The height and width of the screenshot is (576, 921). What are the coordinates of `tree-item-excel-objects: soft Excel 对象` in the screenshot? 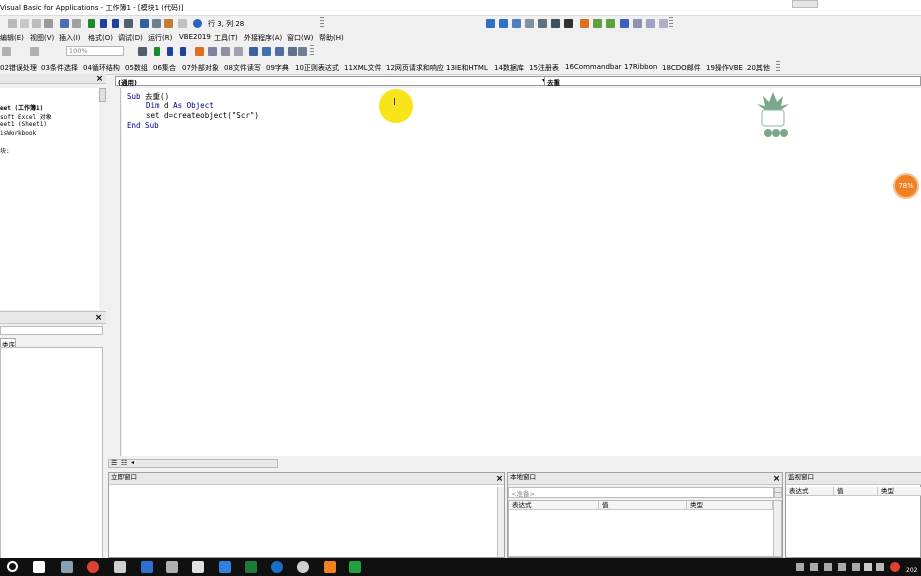 It's located at (26, 116).